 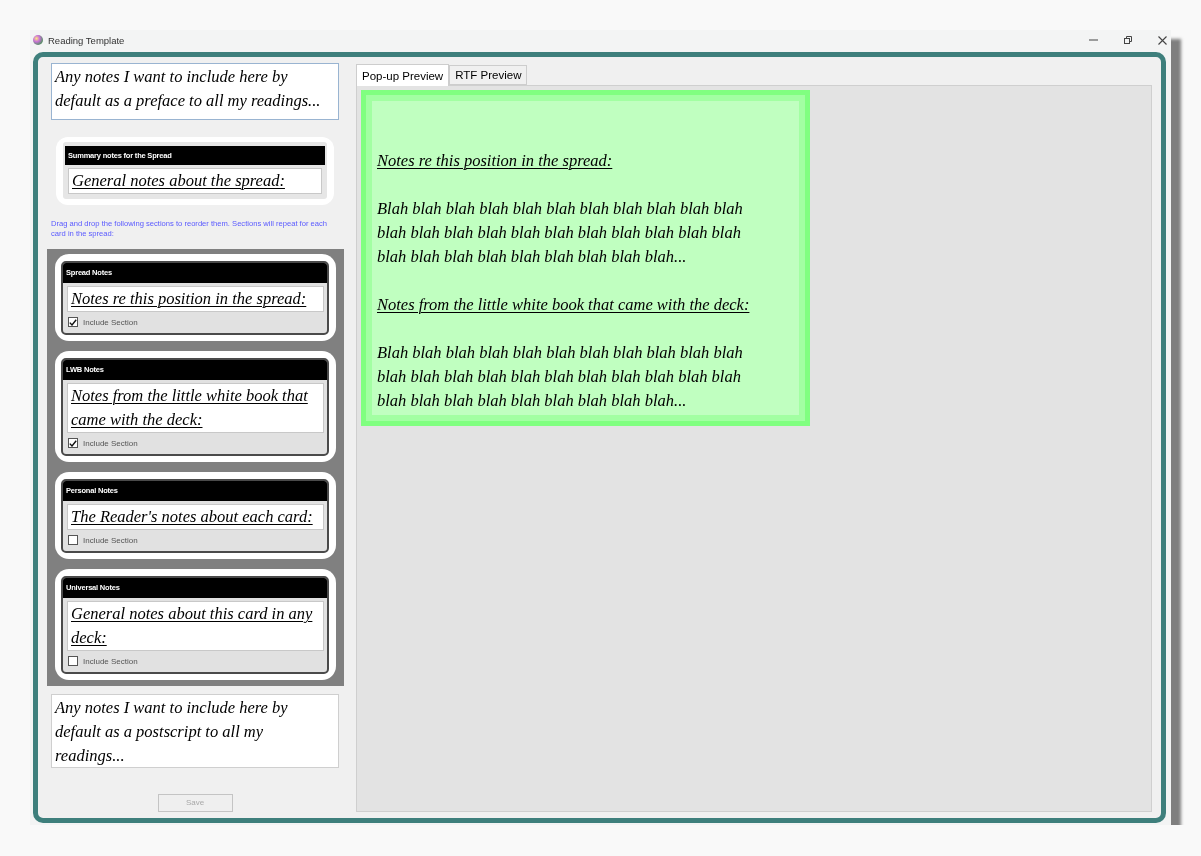 What do you see at coordinates (195, 180) in the screenshot?
I see `summary-field: General notes about the spread:` at bounding box center [195, 180].